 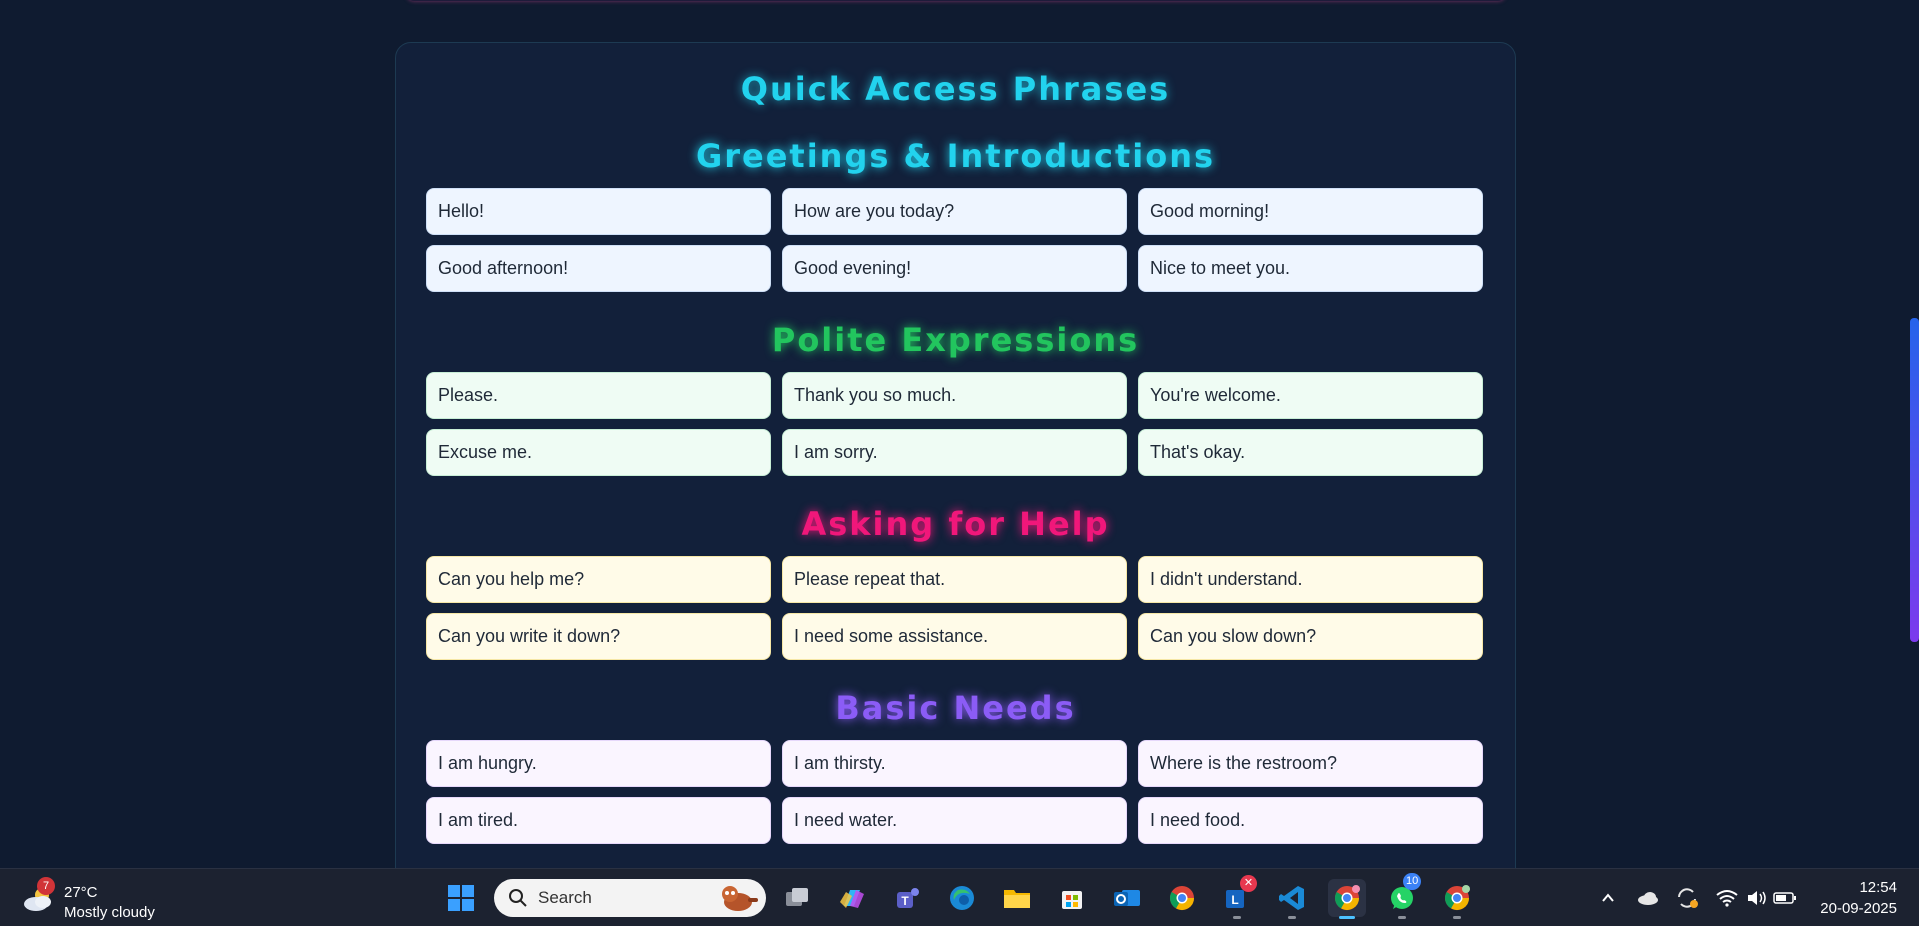 What do you see at coordinates (954, 452) in the screenshot?
I see `phrase-button: I am sorry.` at bounding box center [954, 452].